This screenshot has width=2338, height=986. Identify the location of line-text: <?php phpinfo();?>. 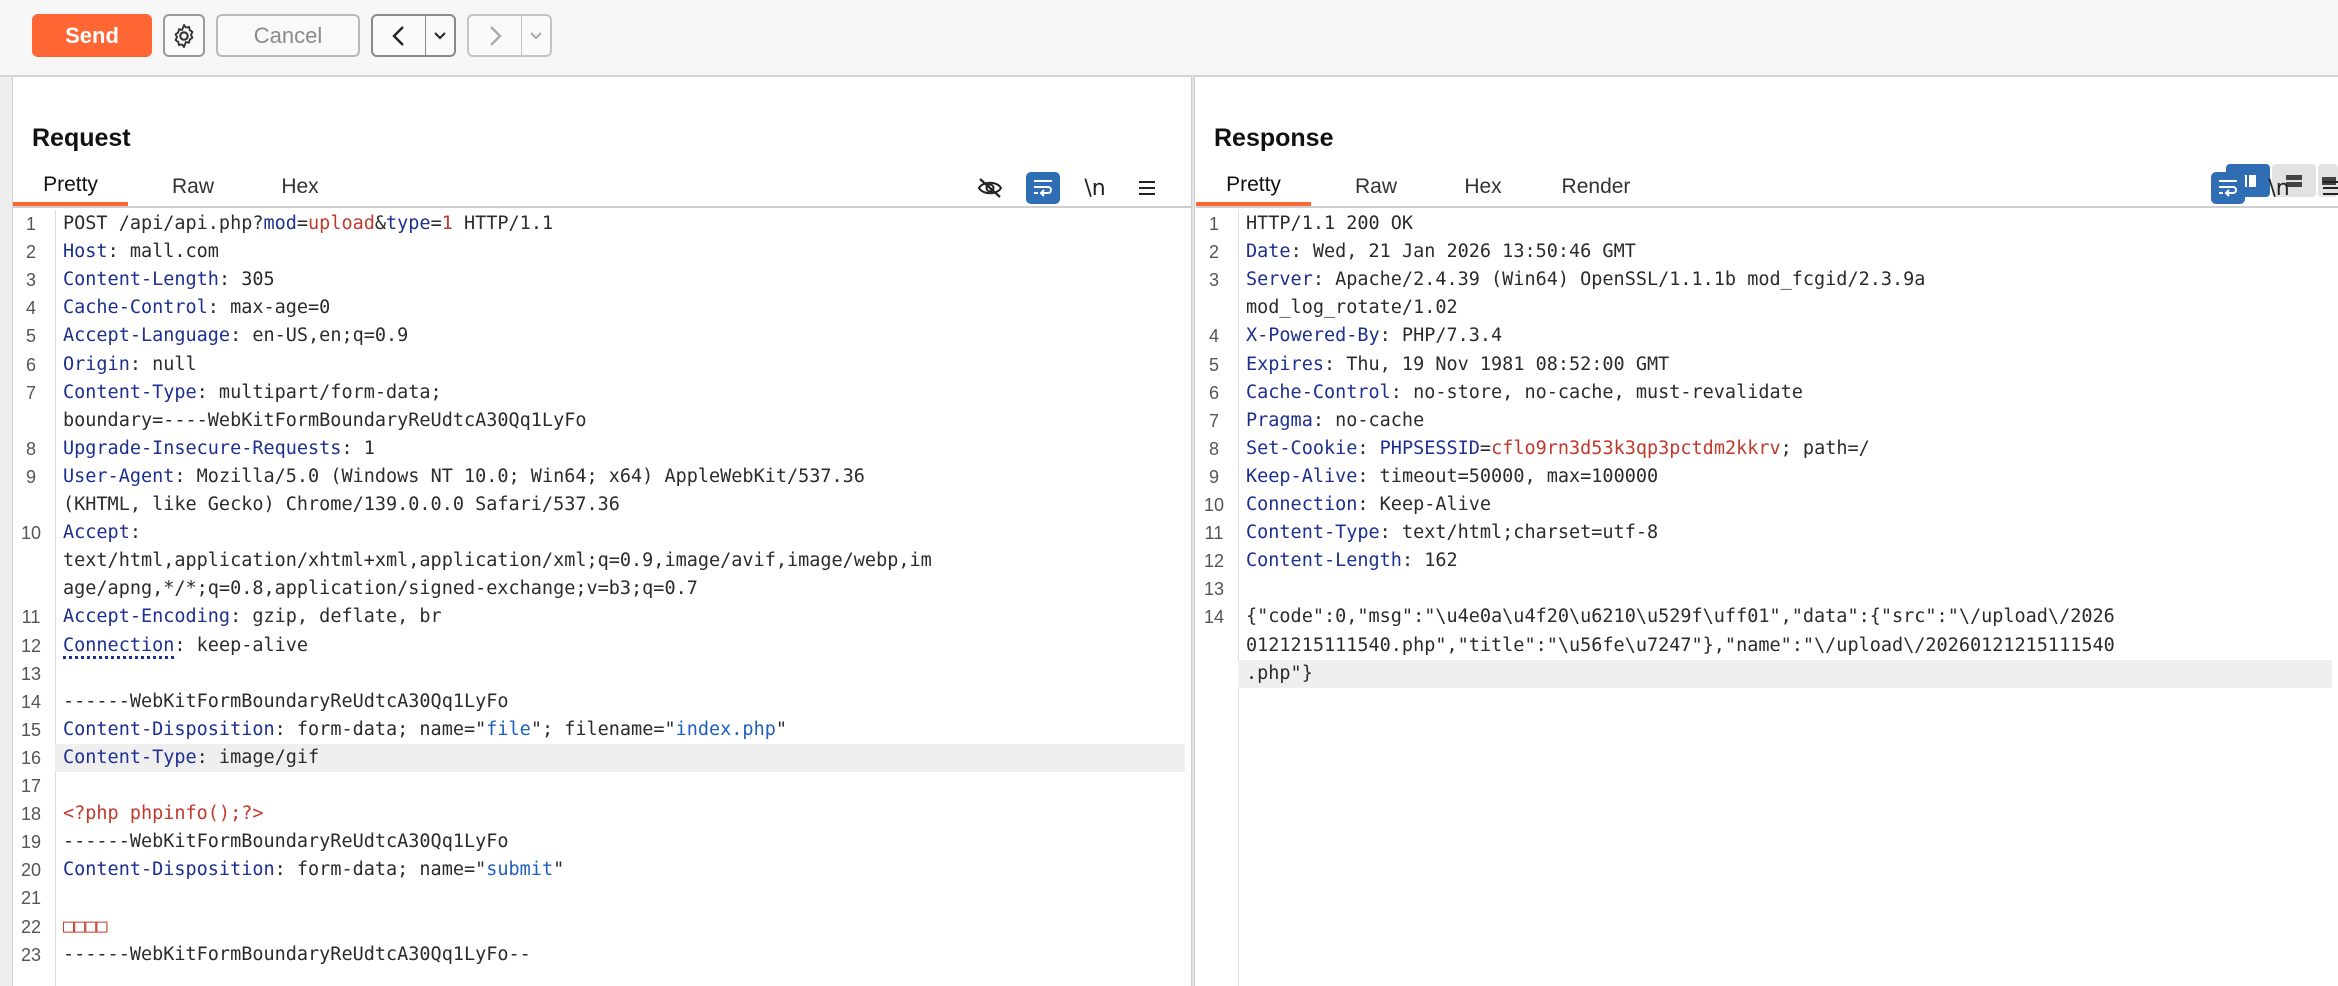
(163, 814).